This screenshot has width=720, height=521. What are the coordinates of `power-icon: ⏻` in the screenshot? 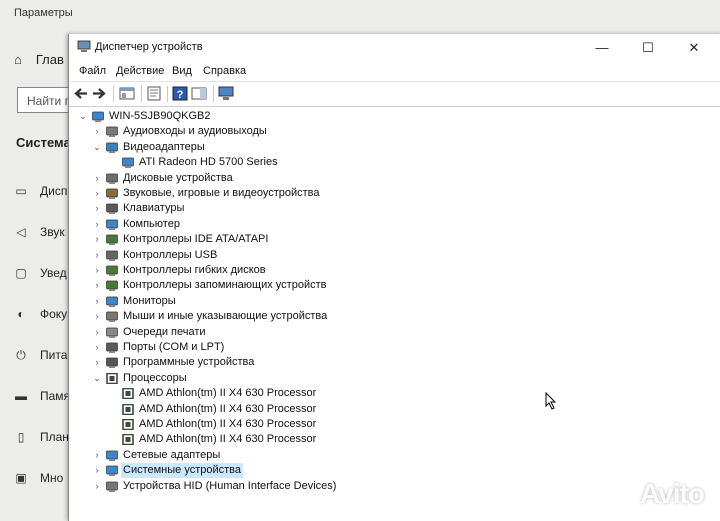 It's located at (21, 355).